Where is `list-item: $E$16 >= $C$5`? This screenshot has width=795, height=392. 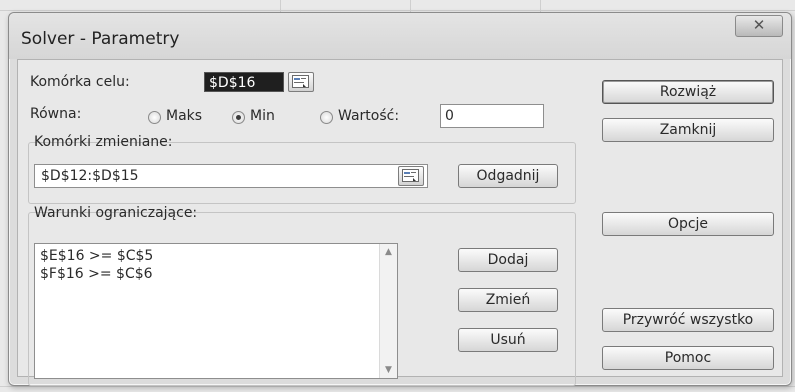 list-item: $E$16 >= $C$5 is located at coordinates (216, 256).